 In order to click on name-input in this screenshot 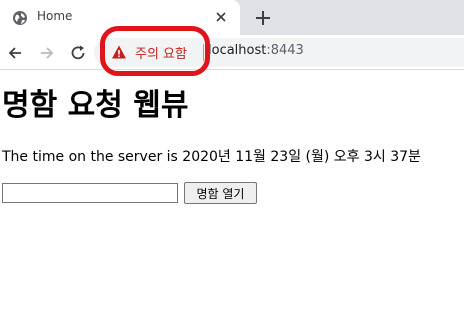, I will do `click(90, 193)`.